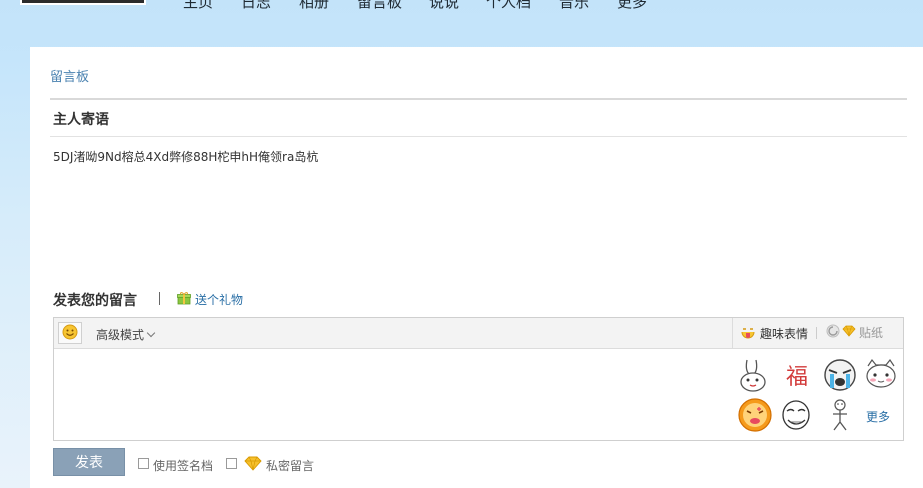 The image size is (923, 488). I want to click on nav-item-music: 音乐, so click(574, 5).